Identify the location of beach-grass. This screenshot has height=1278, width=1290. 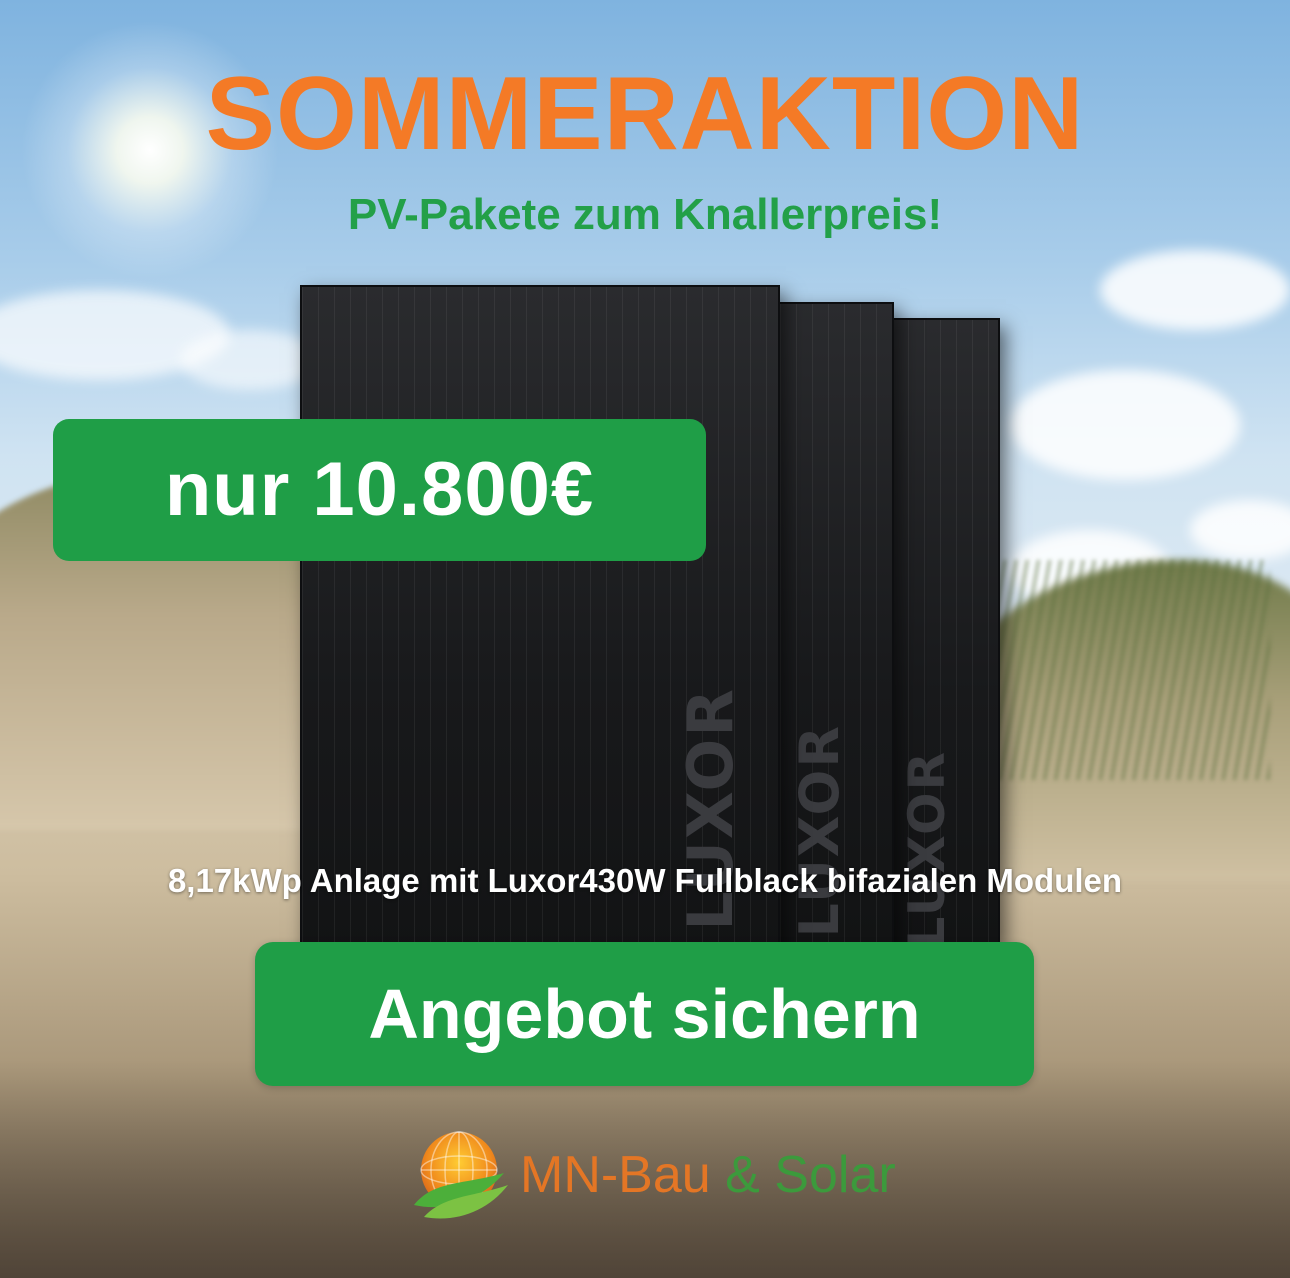
(1120, 670).